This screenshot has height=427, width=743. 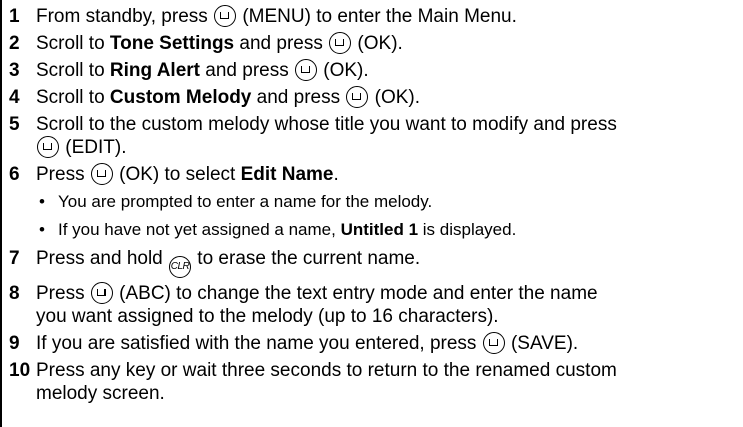 What do you see at coordinates (101, 293) in the screenshot?
I see `right-softkey-icon` at bounding box center [101, 293].